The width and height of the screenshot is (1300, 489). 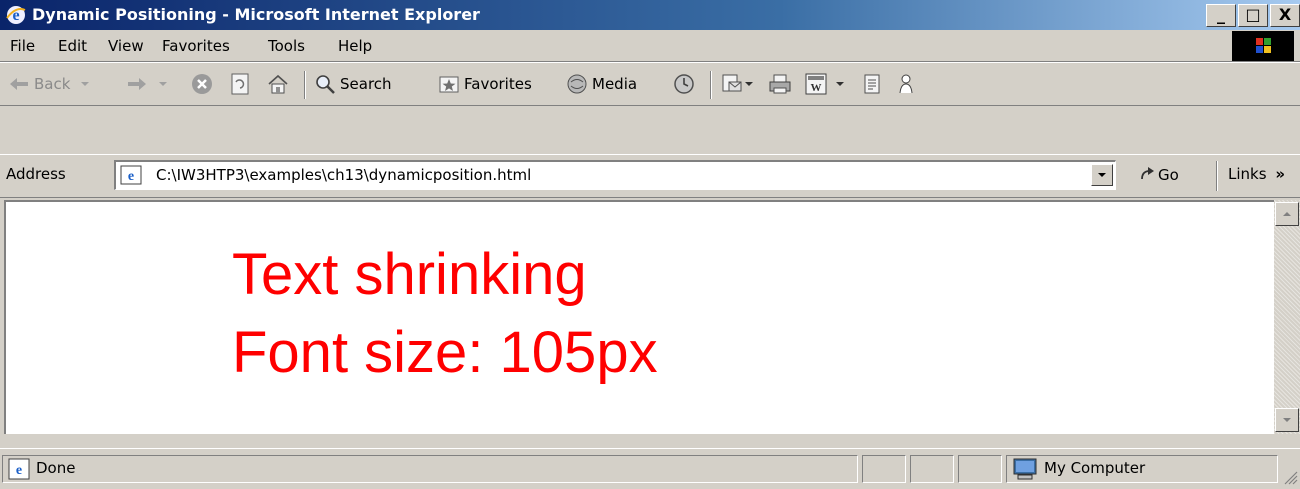 I want to click on go-arrow-icon, so click(x=1147, y=173).